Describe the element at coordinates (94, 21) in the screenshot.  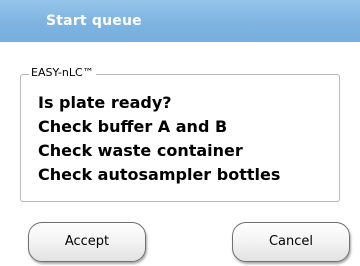
I see `dialog-title: Start queue` at that location.